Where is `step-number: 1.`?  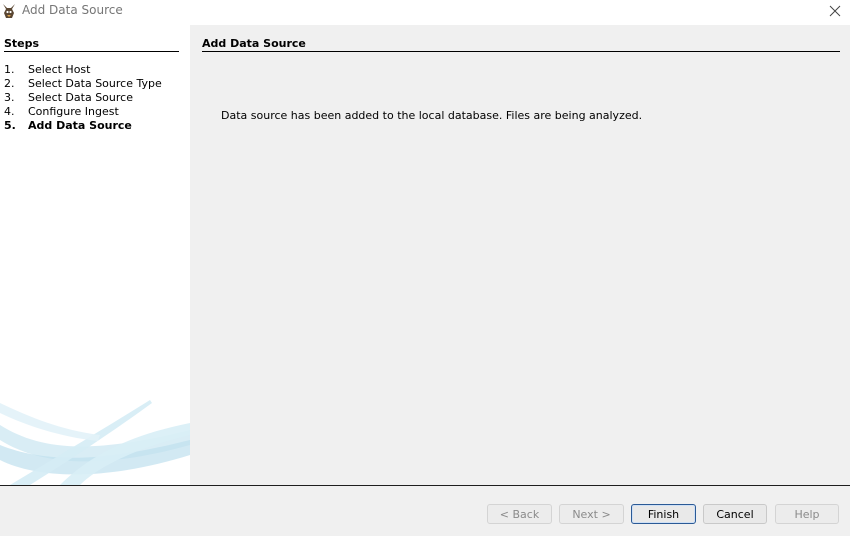 step-number: 1. is located at coordinates (9, 69).